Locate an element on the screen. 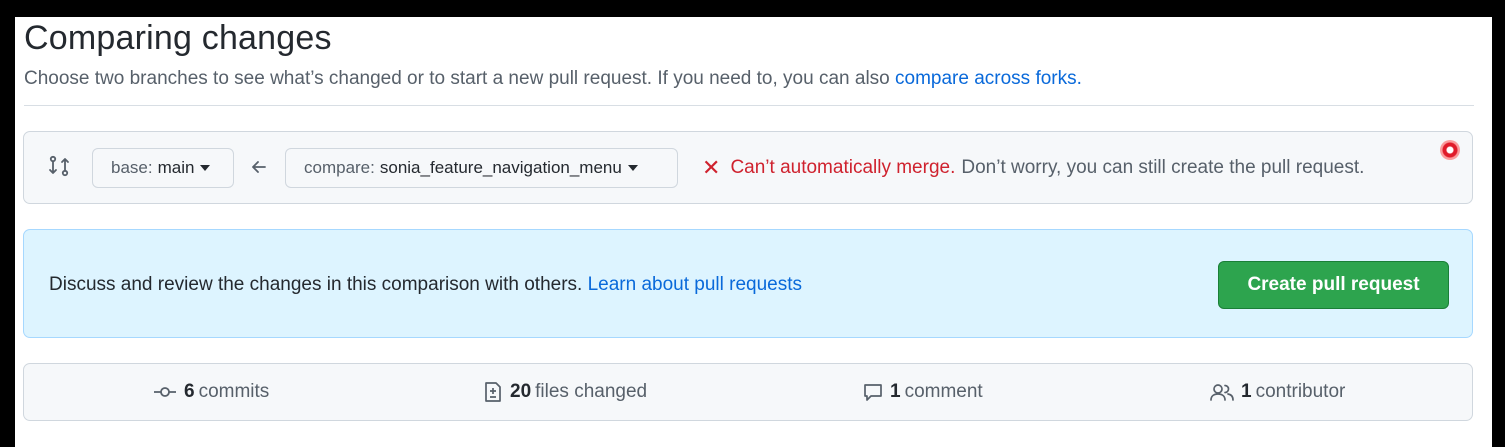 This screenshot has height=447, width=1505. base-prefix: base: is located at coordinates (132, 167).